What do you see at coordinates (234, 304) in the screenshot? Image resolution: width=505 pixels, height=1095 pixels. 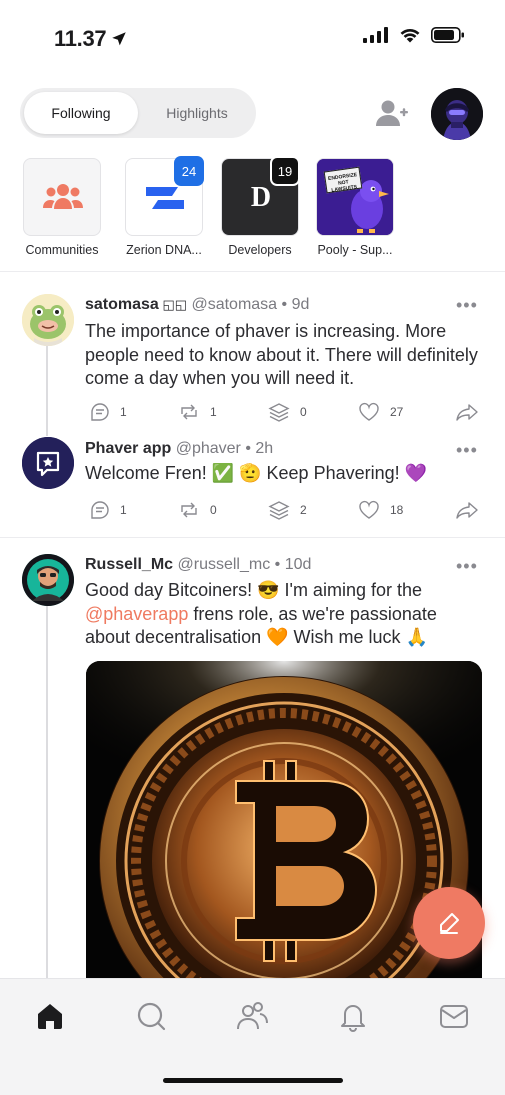 I see `author-handle: @satomasa` at bounding box center [234, 304].